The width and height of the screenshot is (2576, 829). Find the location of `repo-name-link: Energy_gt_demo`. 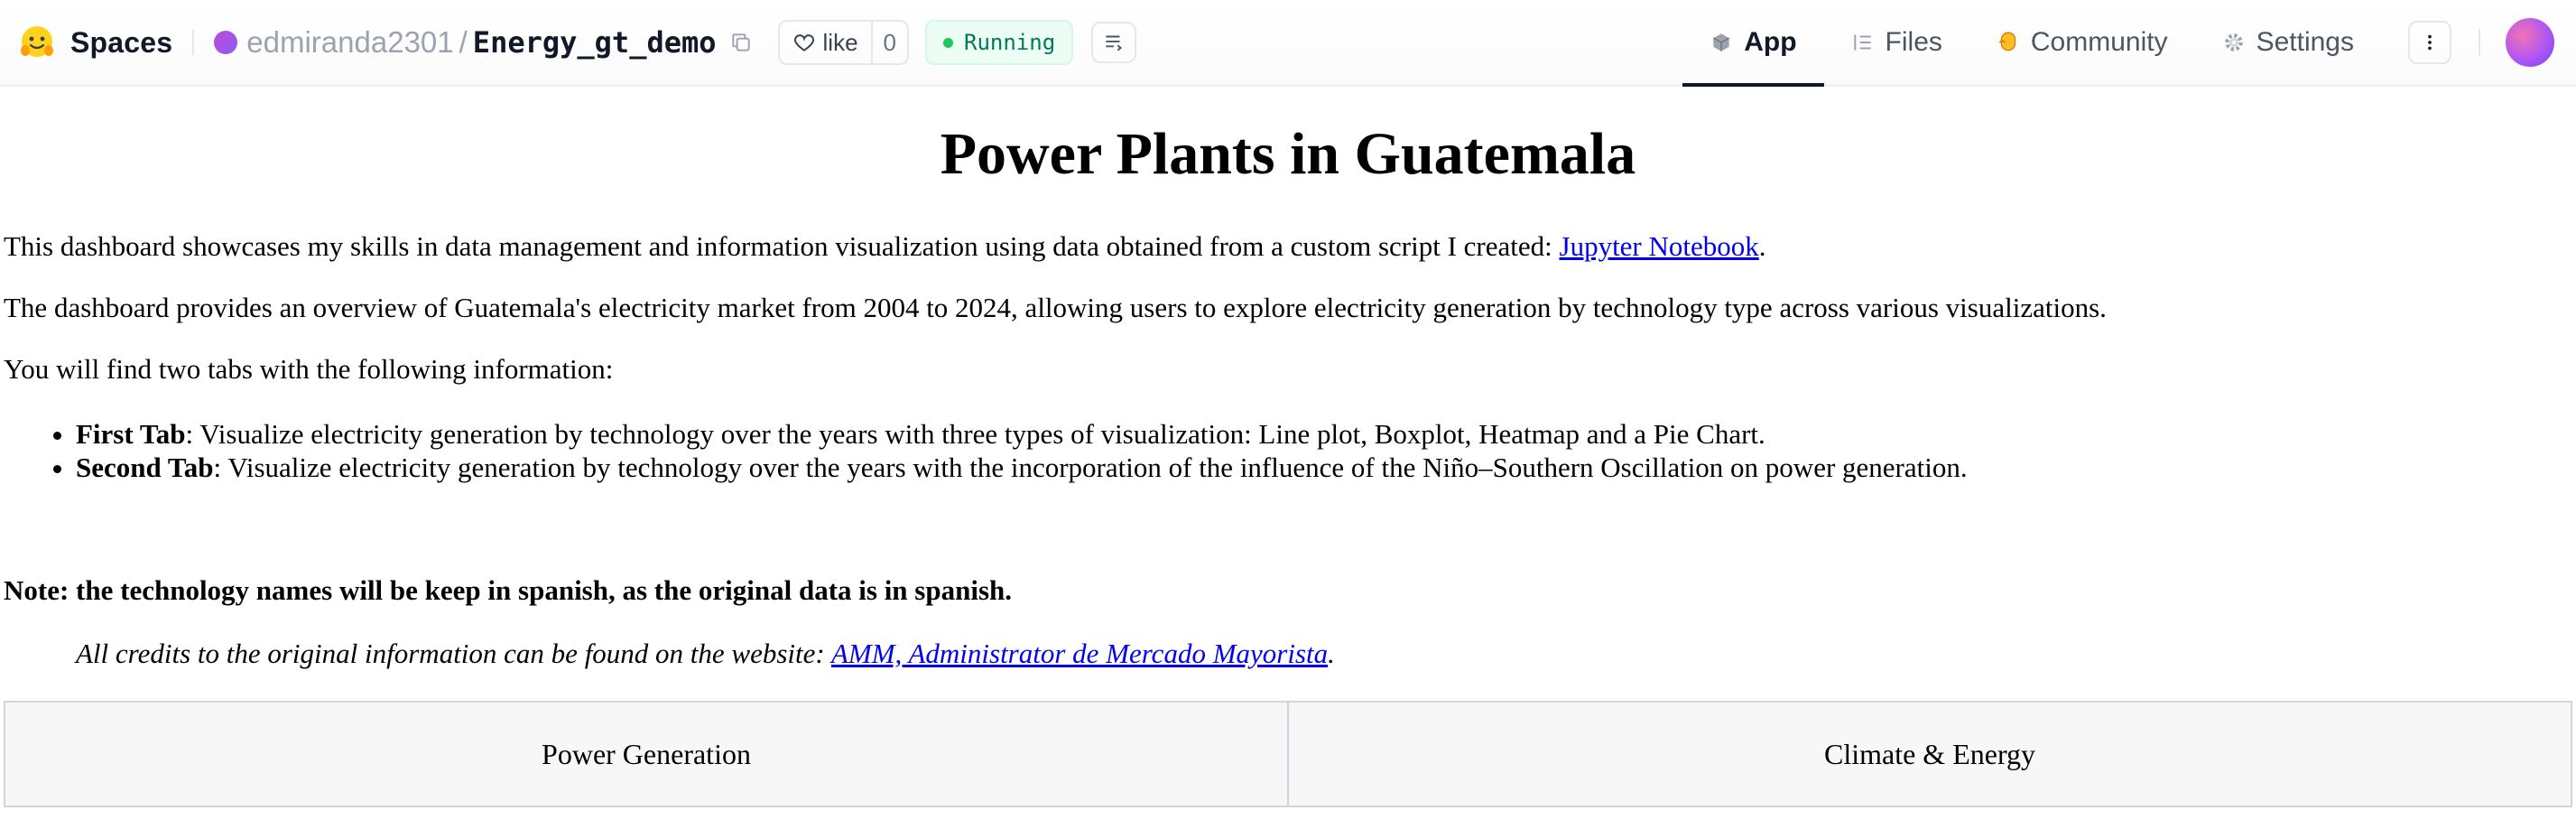

repo-name-link: Energy_gt_demo is located at coordinates (595, 42).